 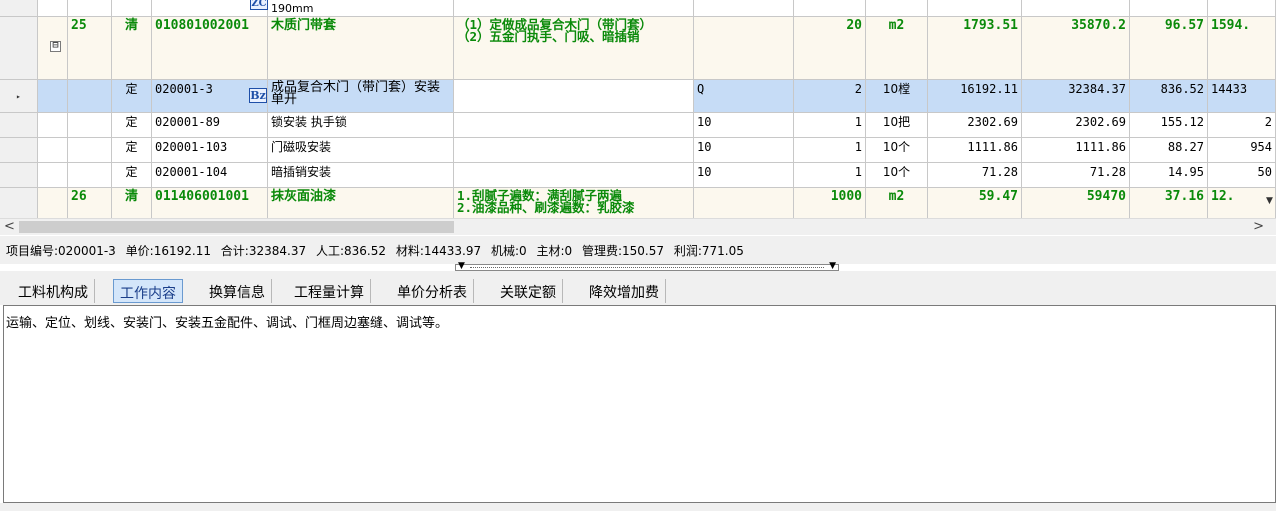 What do you see at coordinates (1269, 201) in the screenshot?
I see `chevron-down-icon: ▼` at bounding box center [1269, 201].